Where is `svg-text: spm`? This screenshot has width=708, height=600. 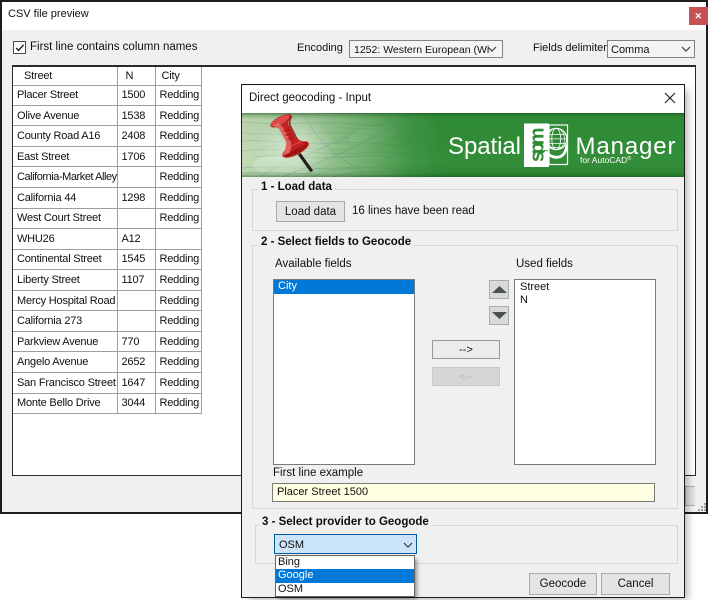 svg-text: spm is located at coordinates (538, 145).